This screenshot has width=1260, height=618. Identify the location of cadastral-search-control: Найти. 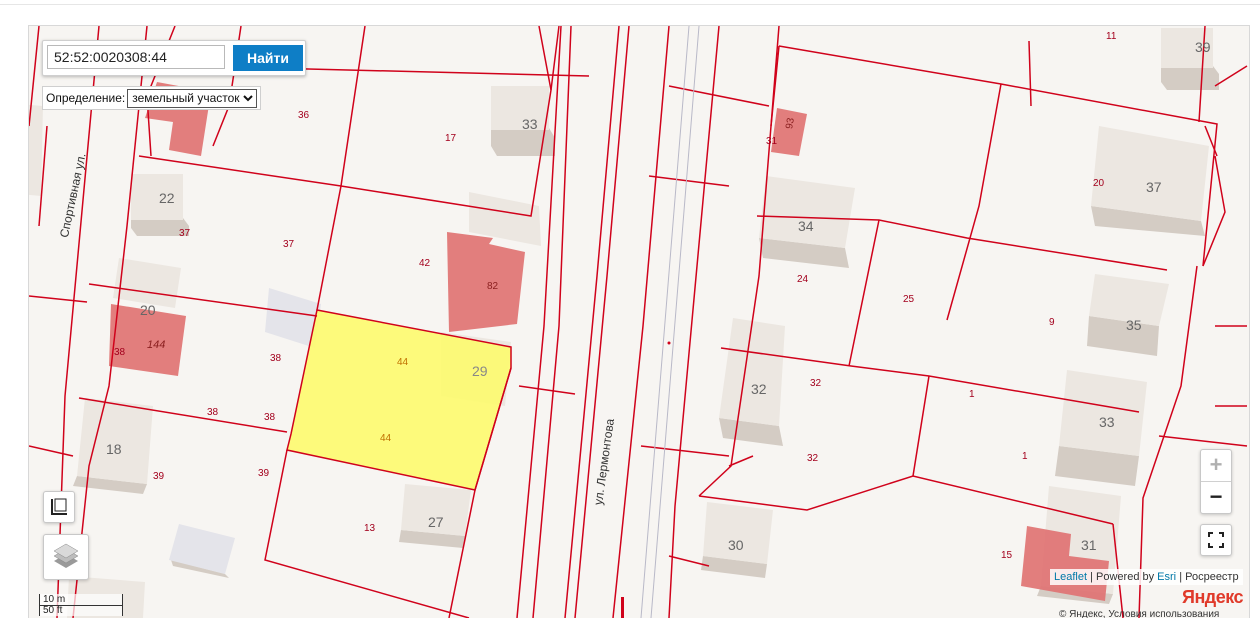
(174, 58).